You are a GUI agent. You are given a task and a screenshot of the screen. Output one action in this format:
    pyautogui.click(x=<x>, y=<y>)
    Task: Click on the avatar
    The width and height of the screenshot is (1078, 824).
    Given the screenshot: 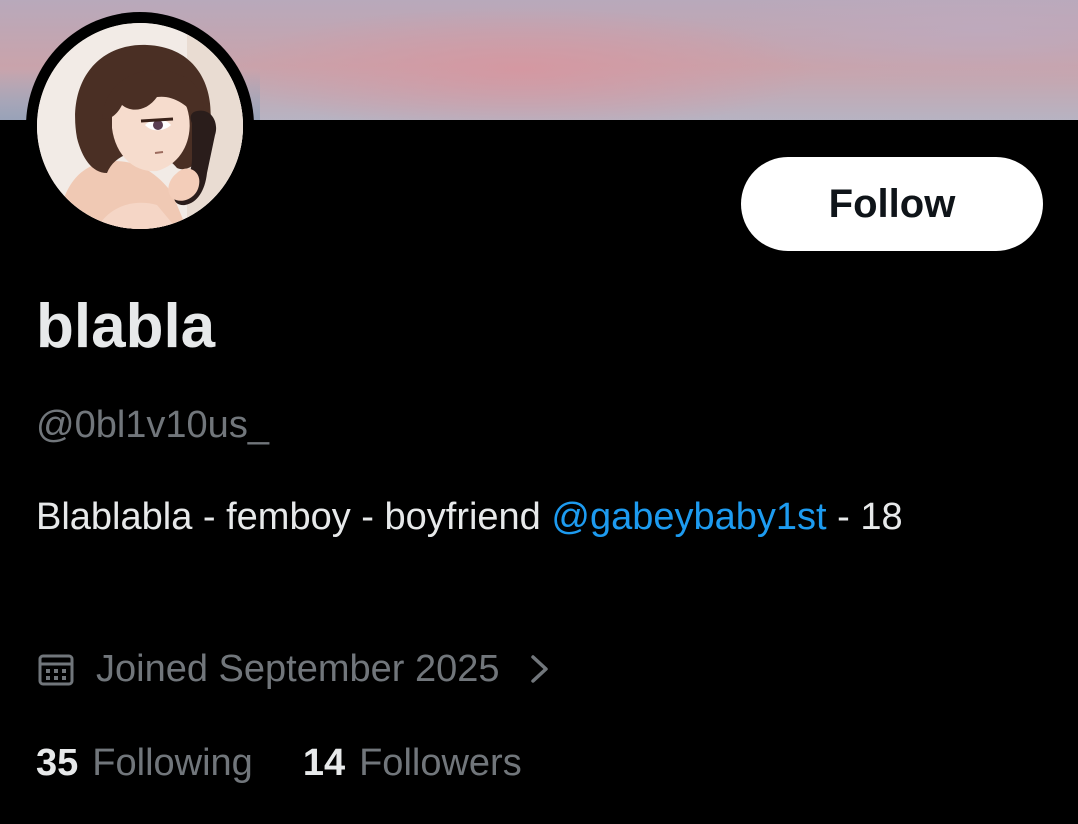 What is the action you would take?
    pyautogui.click(x=140, y=126)
    